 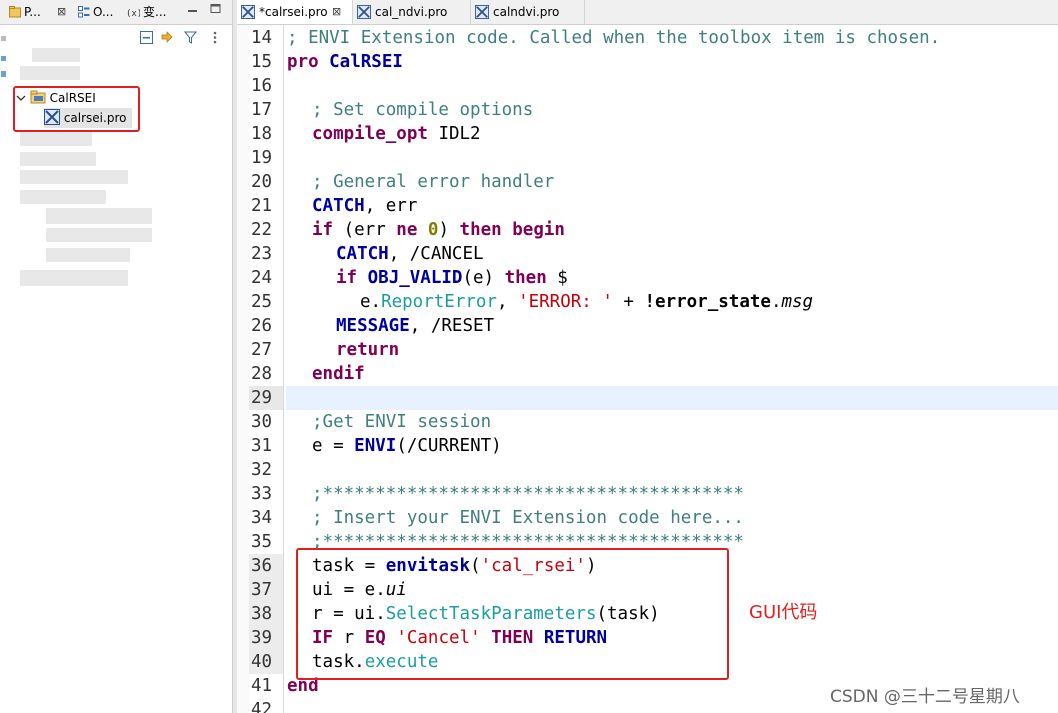 I want to click on code-line: 31 e = ENVI(/CURRENT), so click(x=647, y=446).